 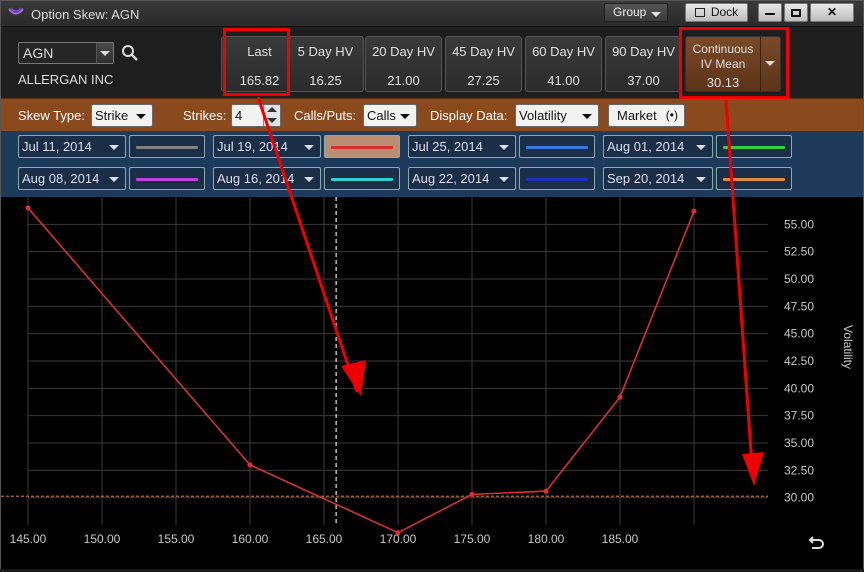 I want to click on stat-45day-hv: 45 Day HV 27.25, so click(x=483, y=64).